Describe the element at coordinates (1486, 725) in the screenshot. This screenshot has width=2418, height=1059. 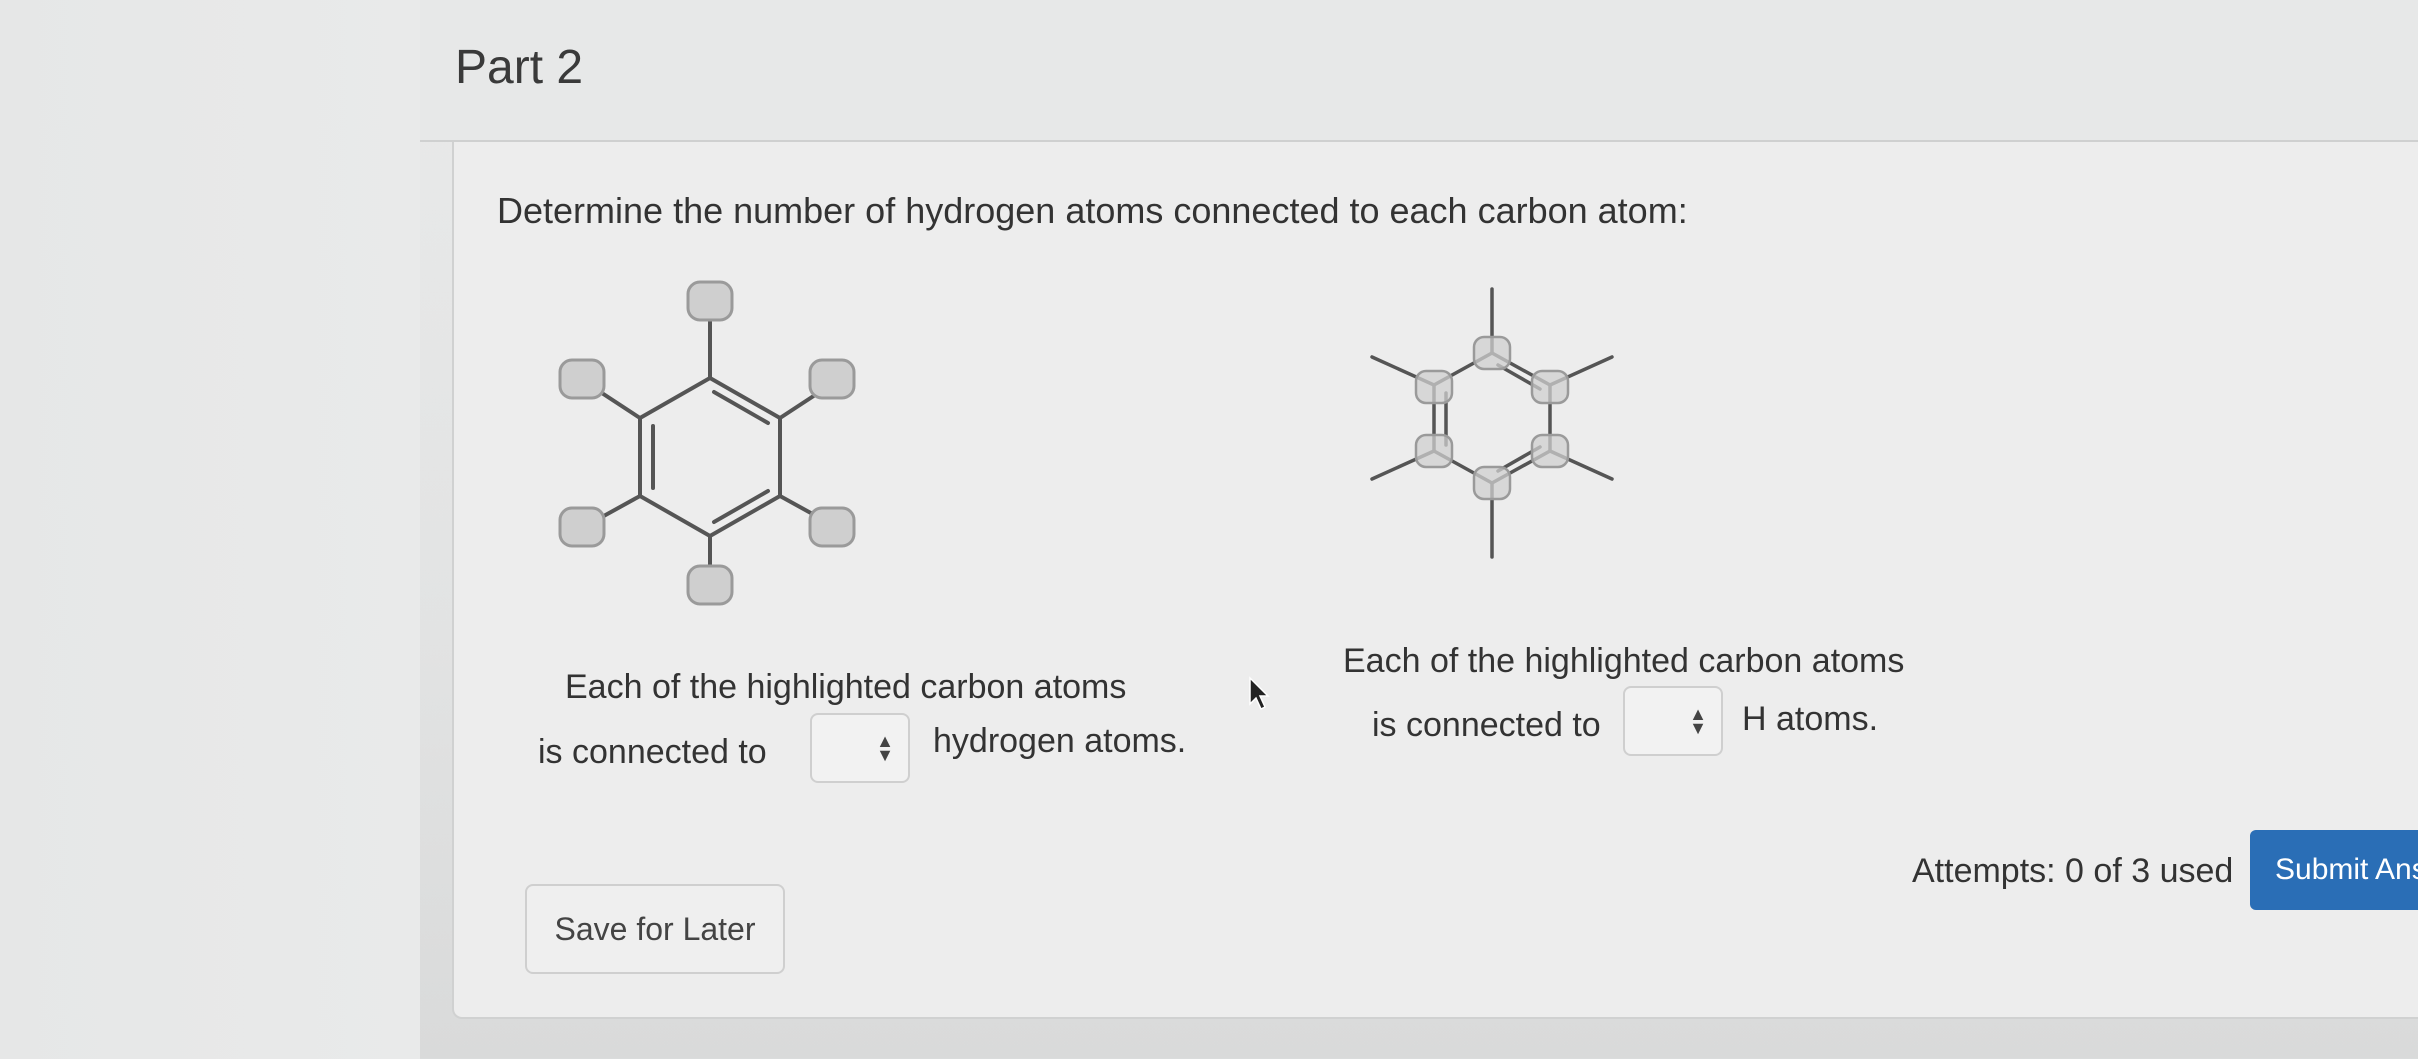
I see `right-answer-prefix: is connected to` at that location.